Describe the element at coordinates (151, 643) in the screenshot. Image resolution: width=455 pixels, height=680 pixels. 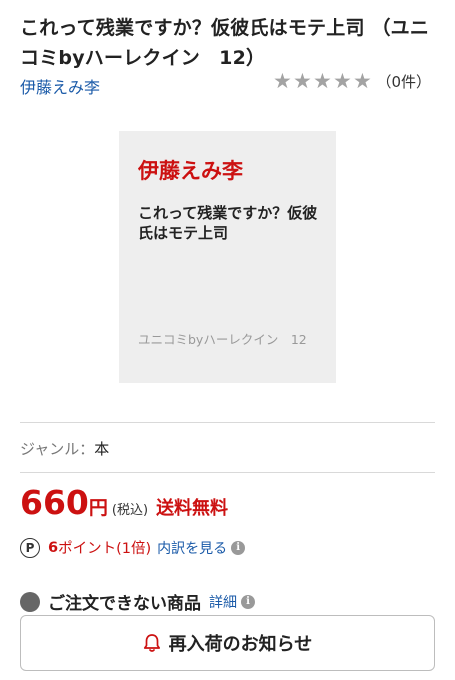
I see `bell-icon` at that location.